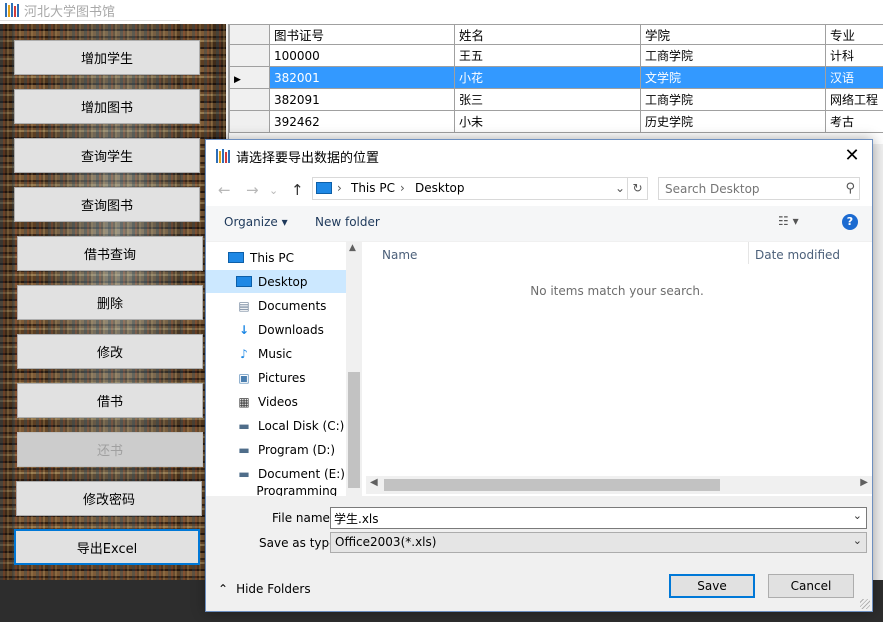 Image resolution: width=883 pixels, height=622 pixels. What do you see at coordinates (276, 353) in the screenshot?
I see `tree-item-music: ♪ Music` at bounding box center [276, 353].